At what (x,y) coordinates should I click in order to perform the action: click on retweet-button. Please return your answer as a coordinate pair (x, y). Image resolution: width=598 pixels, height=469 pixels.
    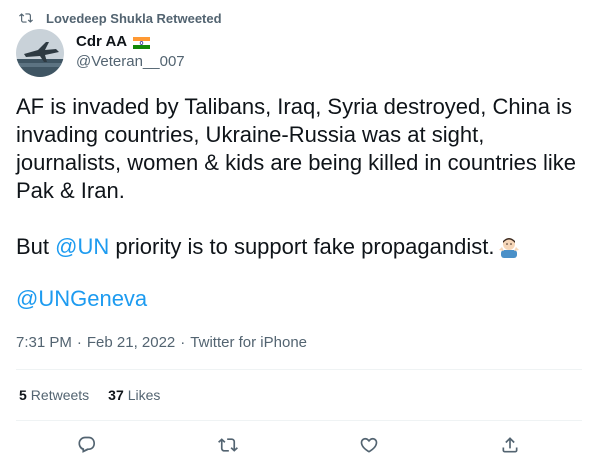
    Looking at the image, I should click on (228, 445).